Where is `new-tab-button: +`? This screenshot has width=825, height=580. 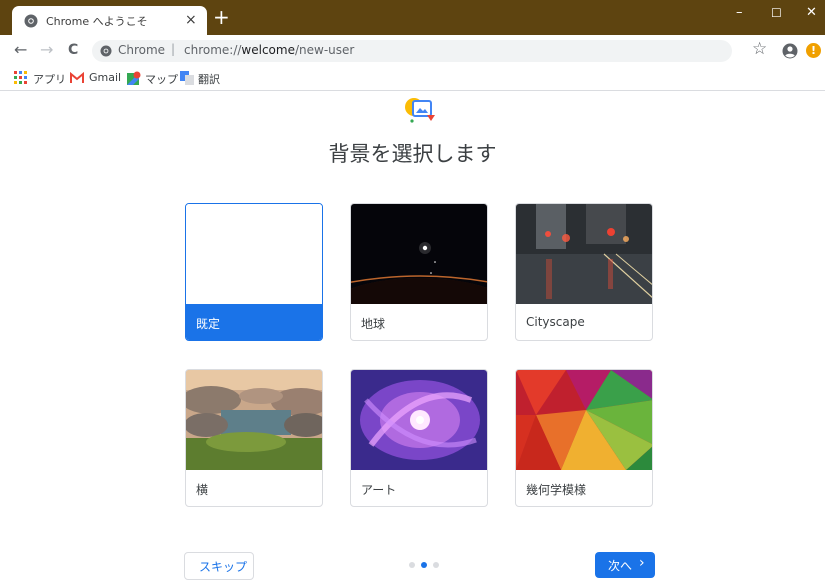
new-tab-button: + is located at coordinates (221, 17).